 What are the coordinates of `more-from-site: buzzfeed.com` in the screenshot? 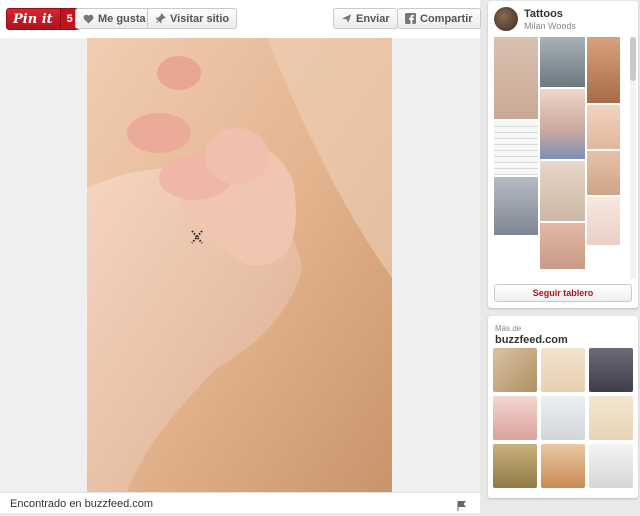 It's located at (531, 340).